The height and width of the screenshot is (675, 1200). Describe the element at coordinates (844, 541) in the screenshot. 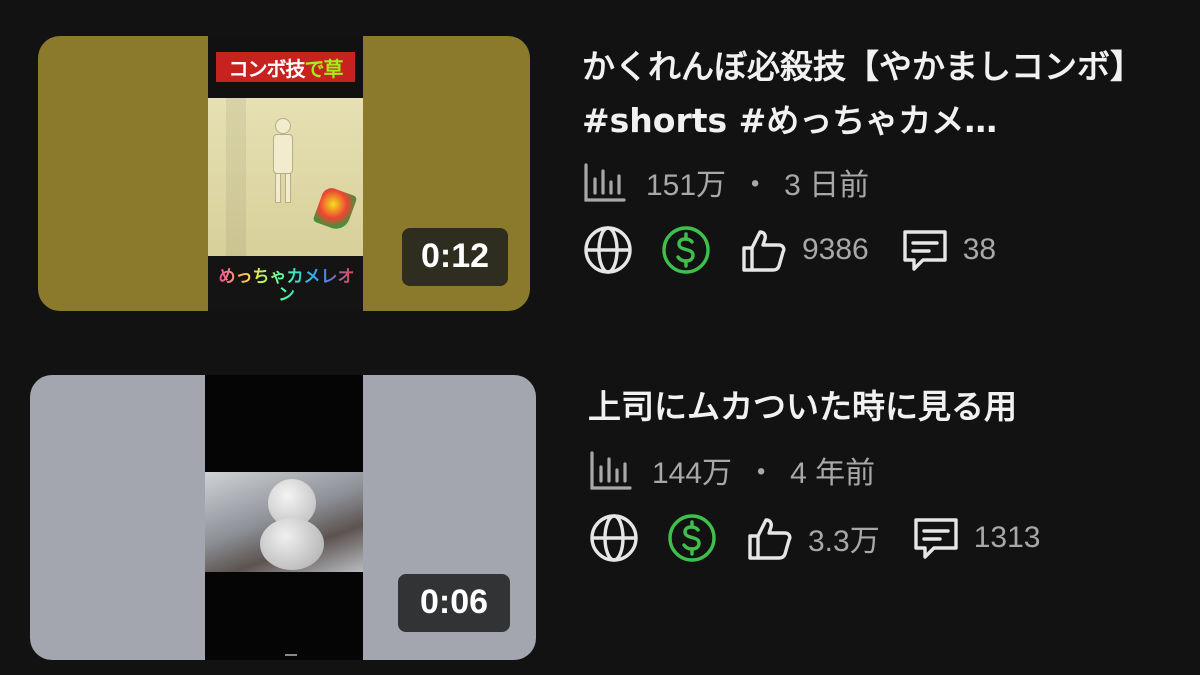

I see `like-count: 3.3万` at that location.